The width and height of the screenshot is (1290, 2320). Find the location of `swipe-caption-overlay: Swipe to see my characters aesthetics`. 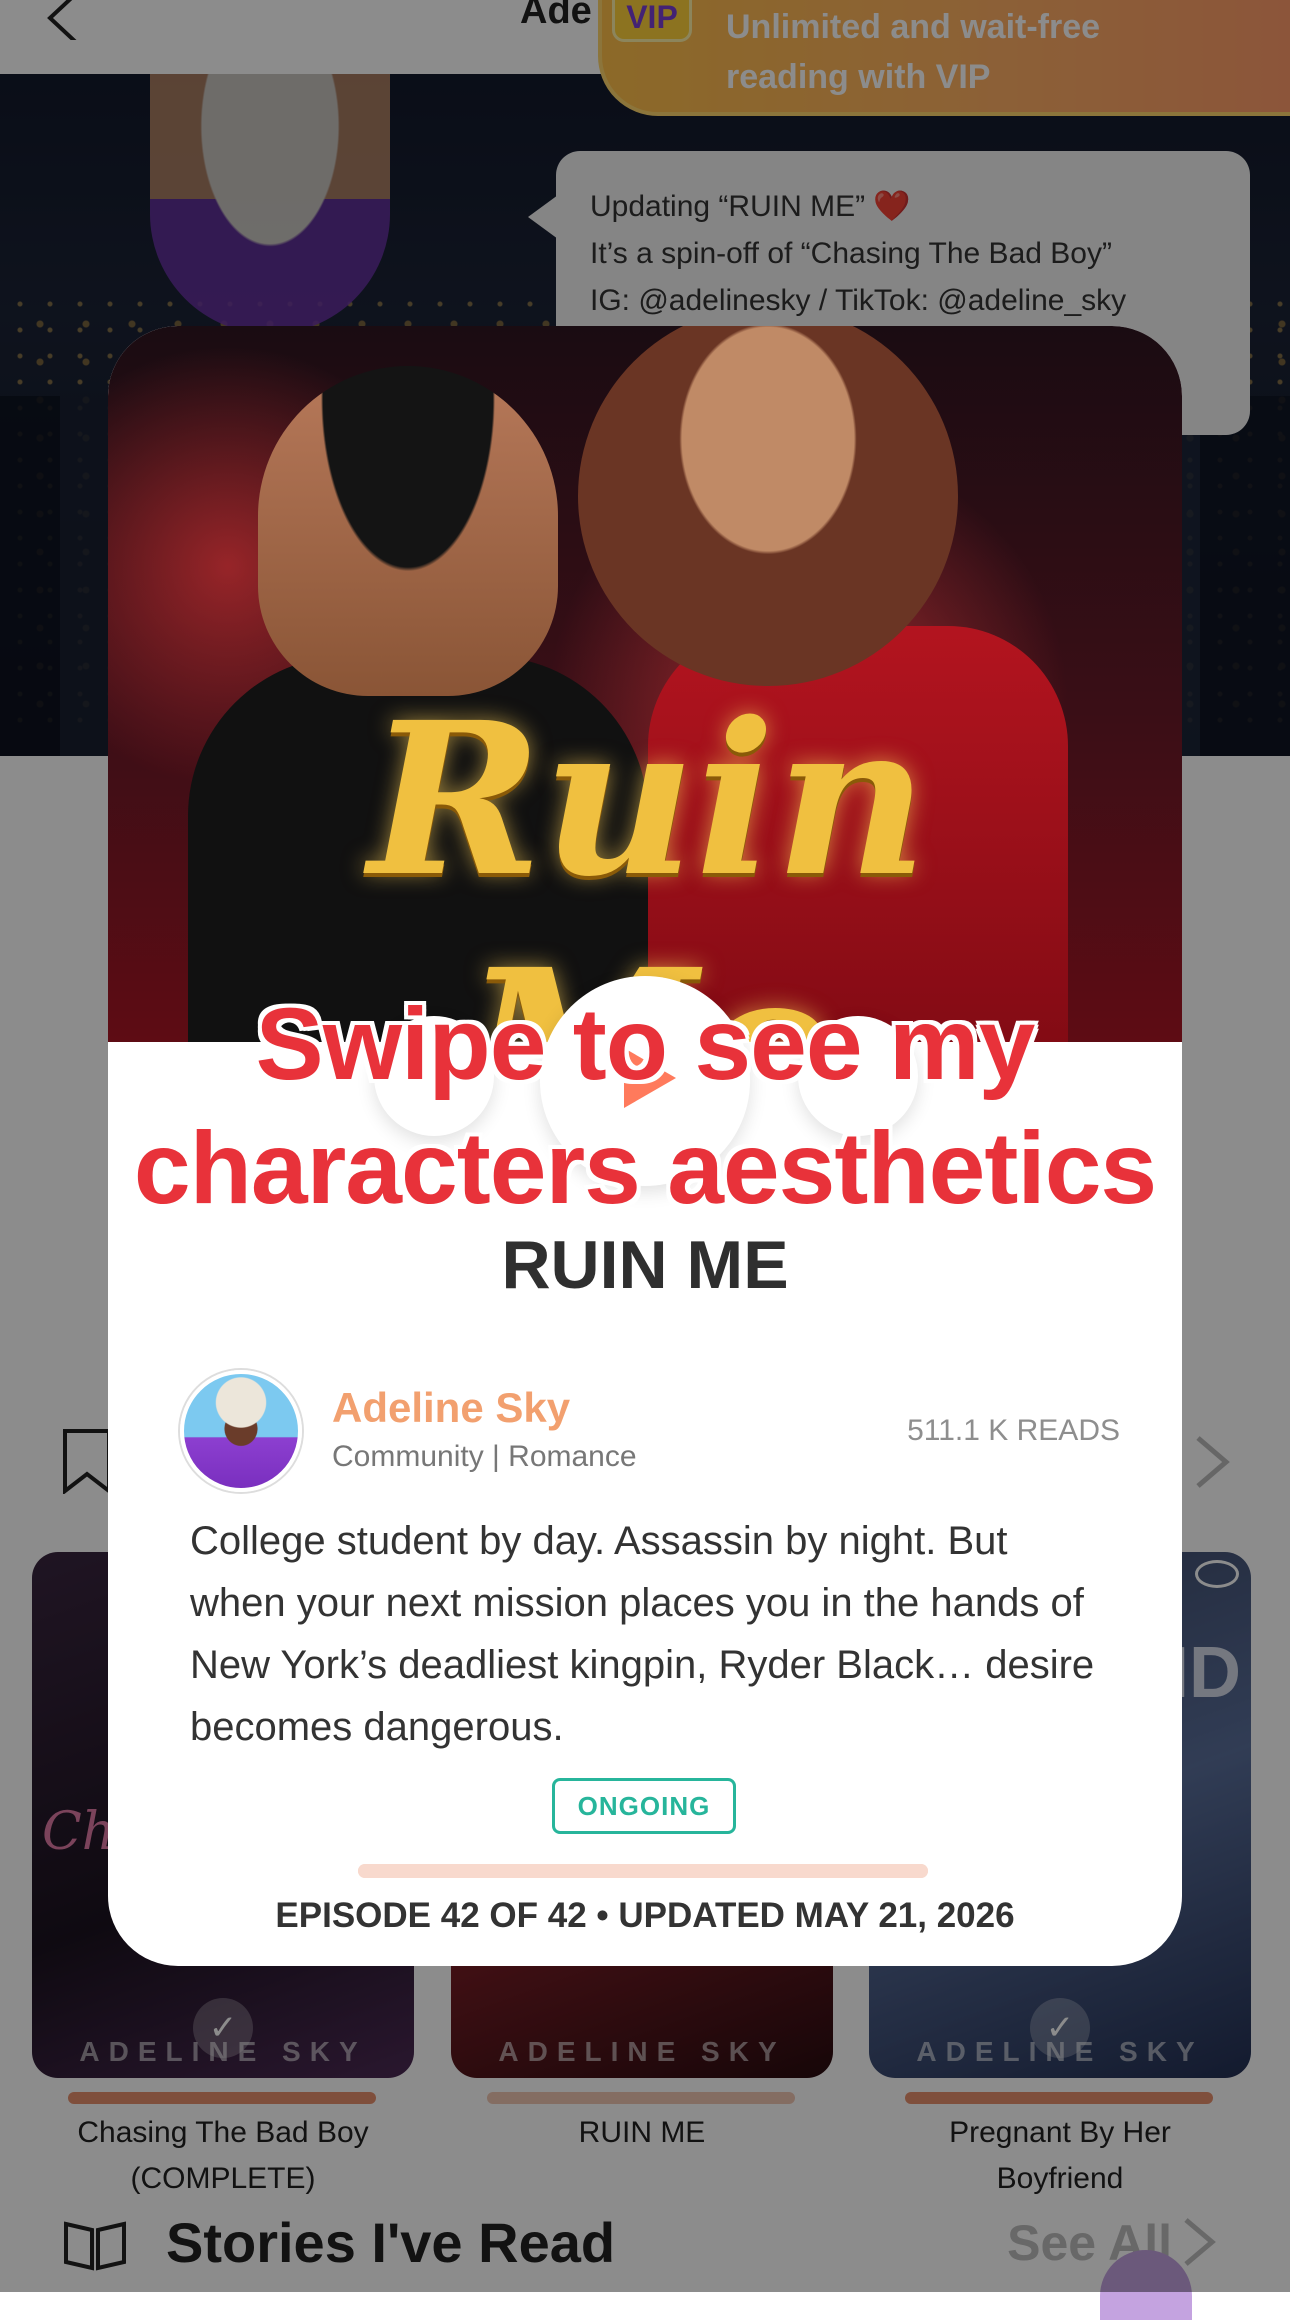

swipe-caption-overlay: Swipe to see my characters aesthetics is located at coordinates (645, 1106).